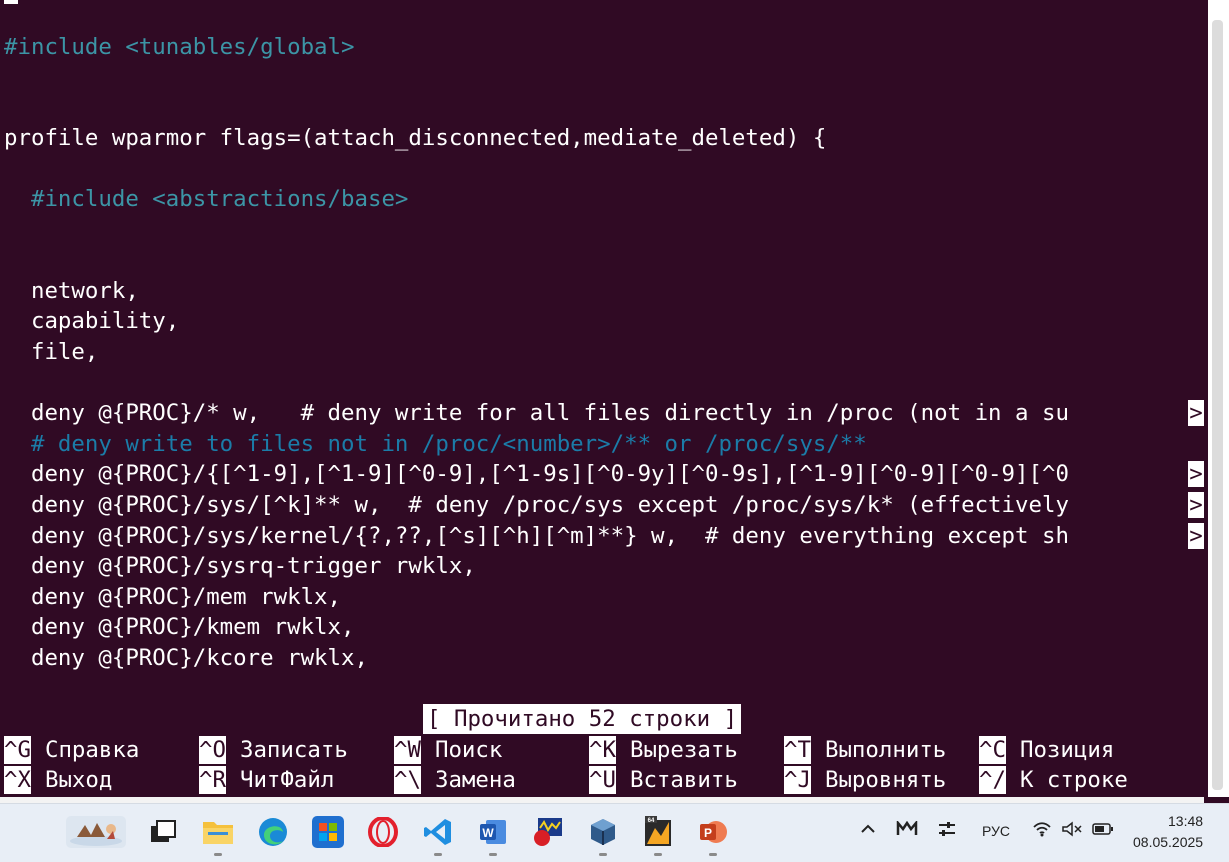  Describe the element at coordinates (992, 780) in the screenshot. I see `shortcut-key: ^/` at that location.